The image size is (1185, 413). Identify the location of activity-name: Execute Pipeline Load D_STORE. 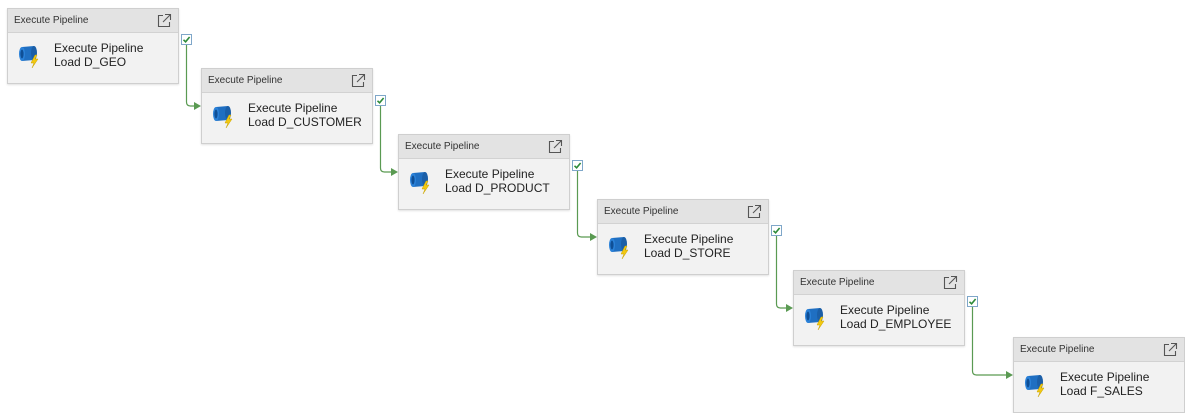
(688, 246).